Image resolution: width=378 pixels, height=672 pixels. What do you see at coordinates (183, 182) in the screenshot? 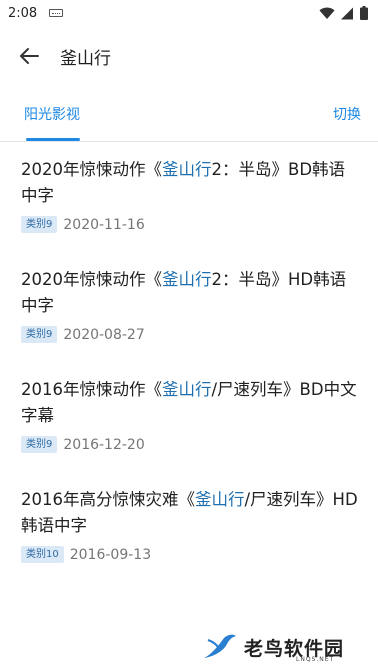
I see `item-title: 2020年惊悚动作《釜山行2：半岛》BD韩语中字` at bounding box center [183, 182].